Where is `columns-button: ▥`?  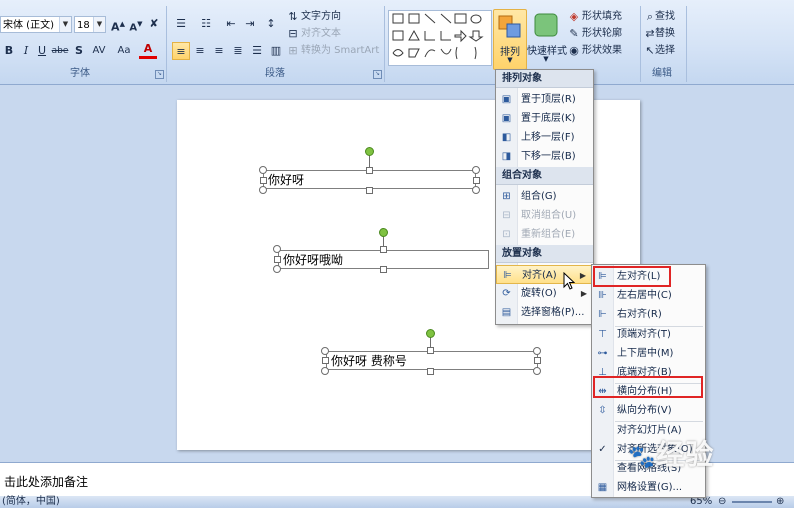 columns-button: ▥ is located at coordinates (276, 51).